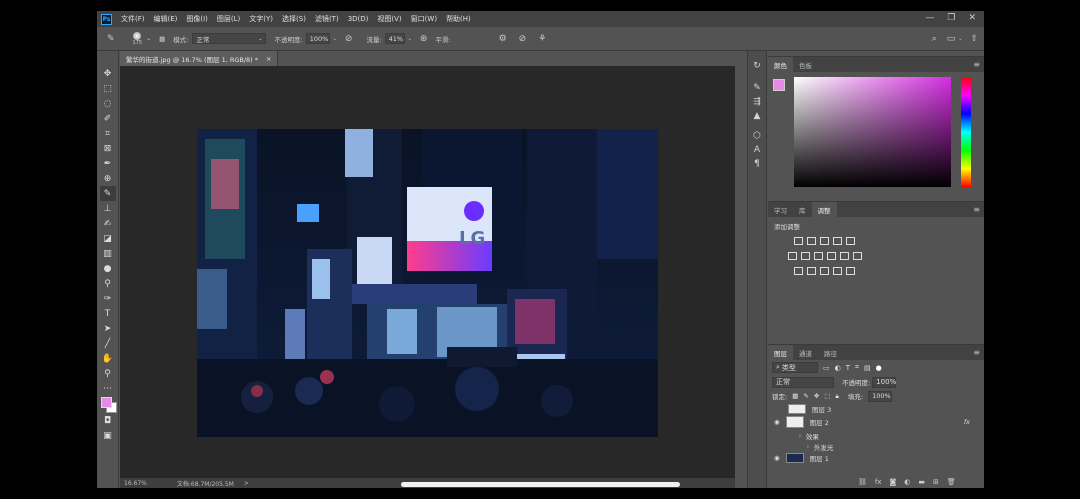 The width and height of the screenshot is (1080, 499). Describe the element at coordinates (542, 39) in the screenshot. I see `symmetry-icon: ⚘` at that location.